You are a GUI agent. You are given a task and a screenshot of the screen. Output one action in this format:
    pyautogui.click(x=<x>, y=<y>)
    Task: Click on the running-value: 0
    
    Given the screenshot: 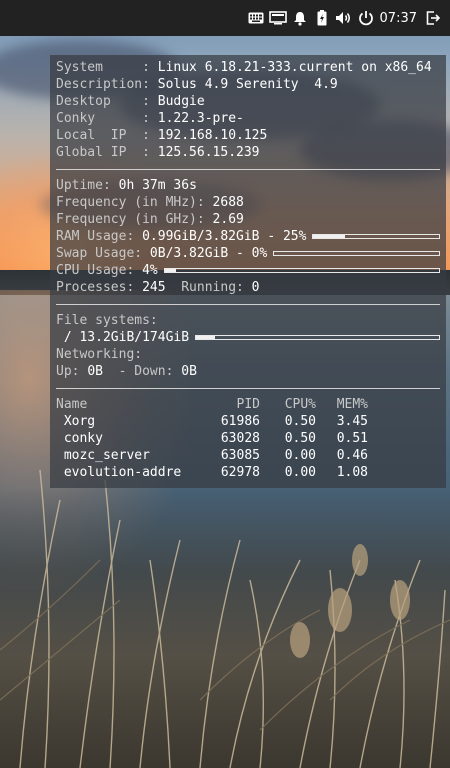 What is the action you would take?
    pyautogui.click(x=255, y=287)
    